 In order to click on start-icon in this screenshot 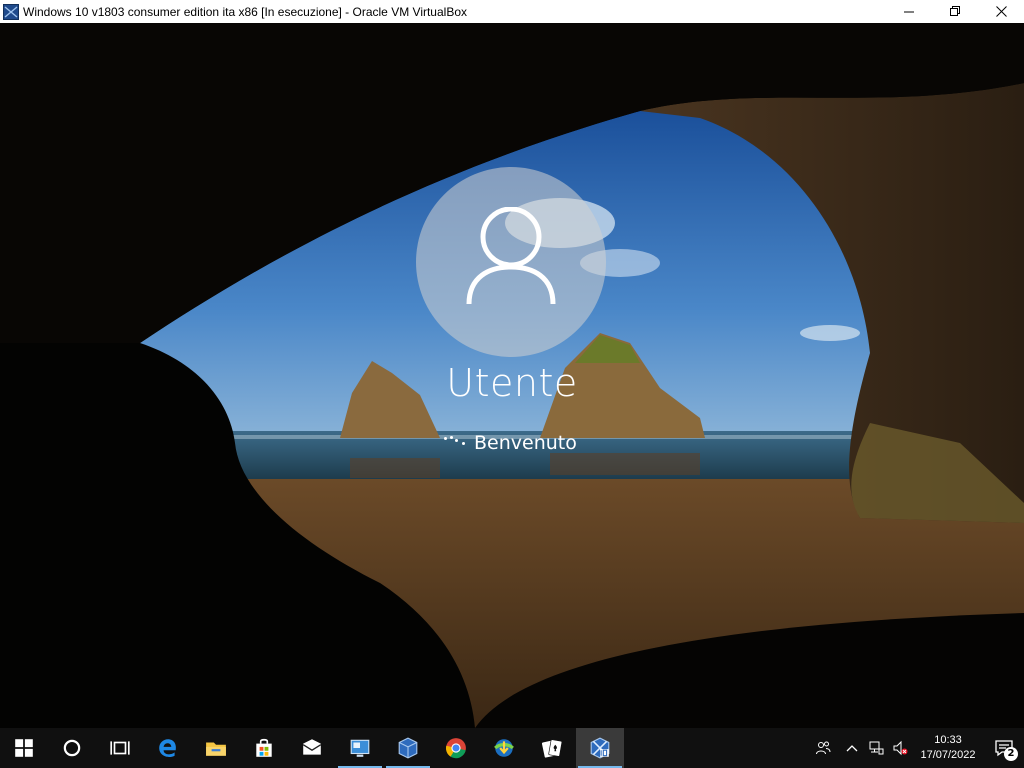, I will do `click(24, 748)`.